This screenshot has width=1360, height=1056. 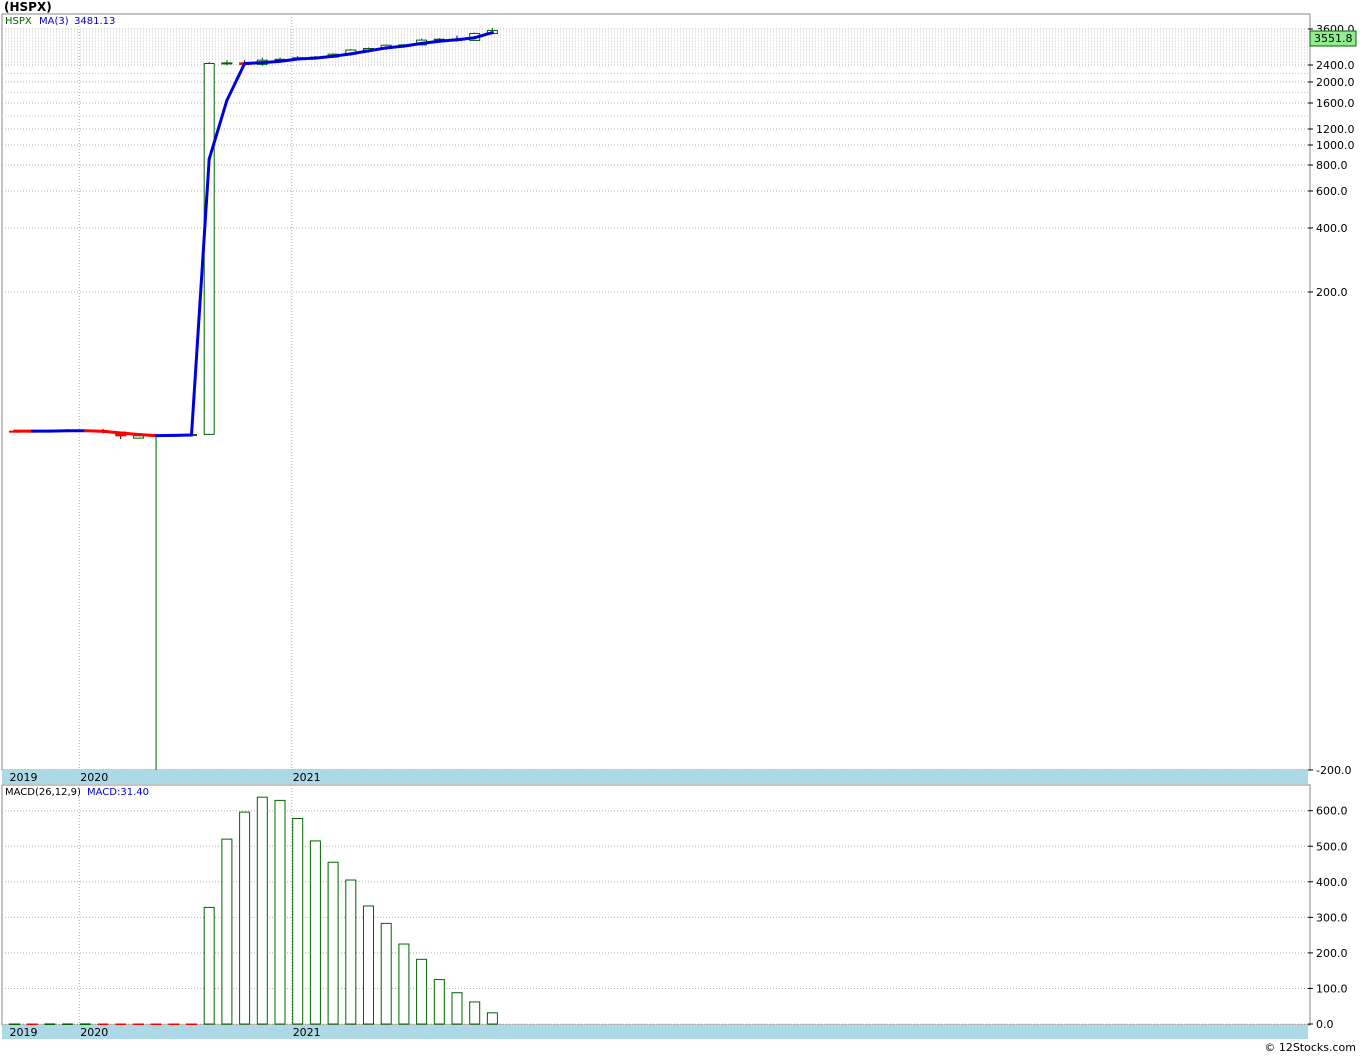 I want to click on price-y-tick-label: 400.0, so click(x=1332, y=228).